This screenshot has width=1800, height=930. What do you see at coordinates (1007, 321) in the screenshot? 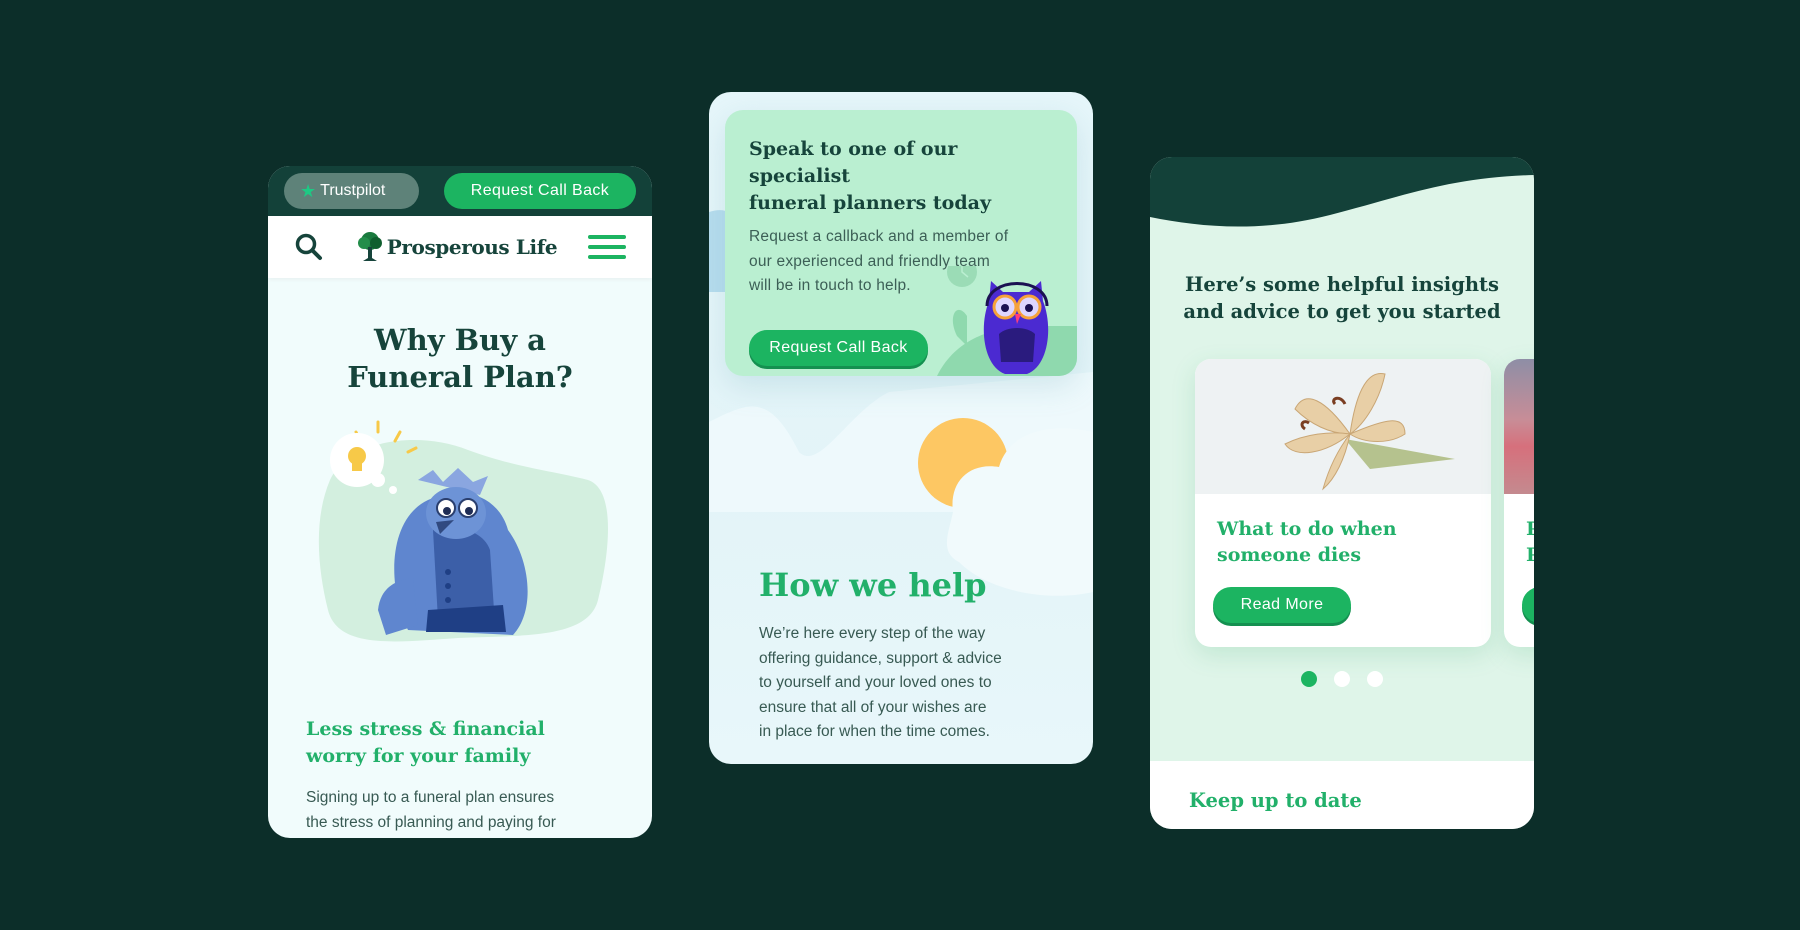
I see `owl-headset-illustration` at bounding box center [1007, 321].